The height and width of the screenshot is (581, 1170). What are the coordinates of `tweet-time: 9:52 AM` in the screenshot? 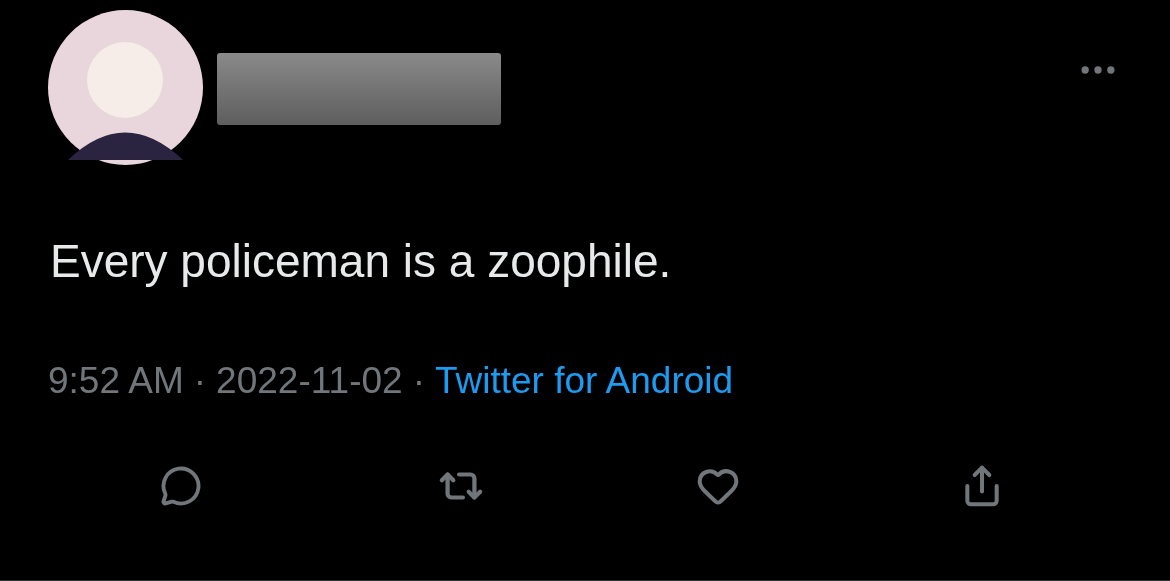 It's located at (116, 381).